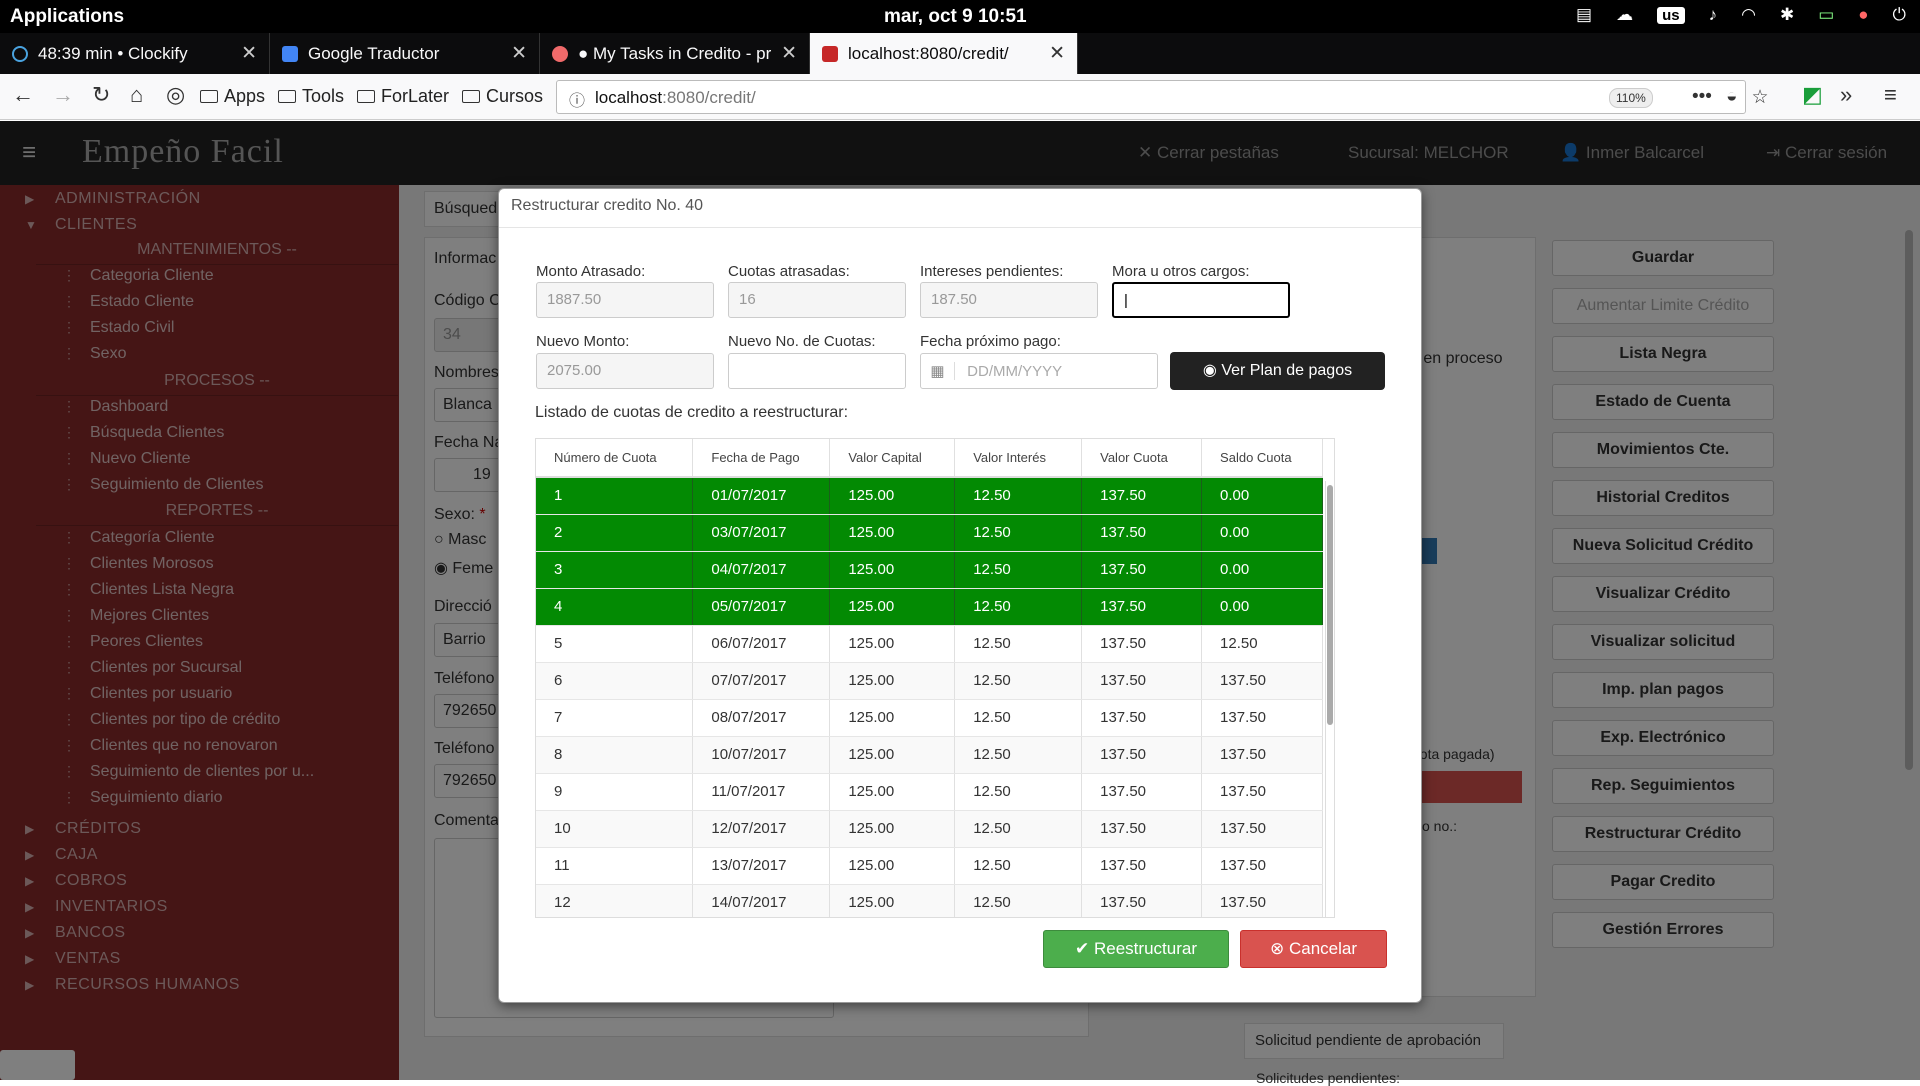  I want to click on reload-icon: ↻, so click(101, 95).